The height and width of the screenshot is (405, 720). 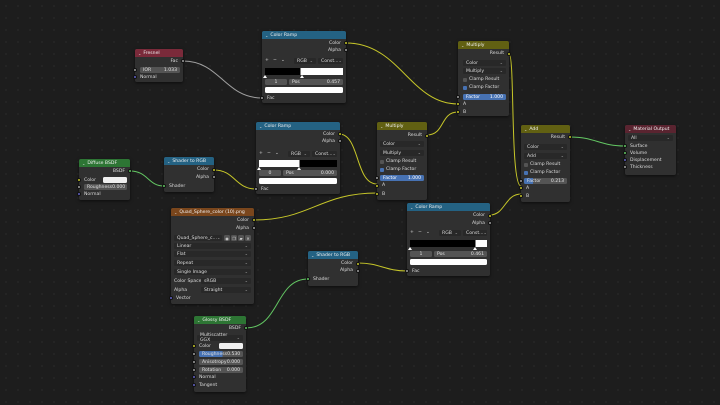 I want to click on color-swatch, so click(x=115, y=180).